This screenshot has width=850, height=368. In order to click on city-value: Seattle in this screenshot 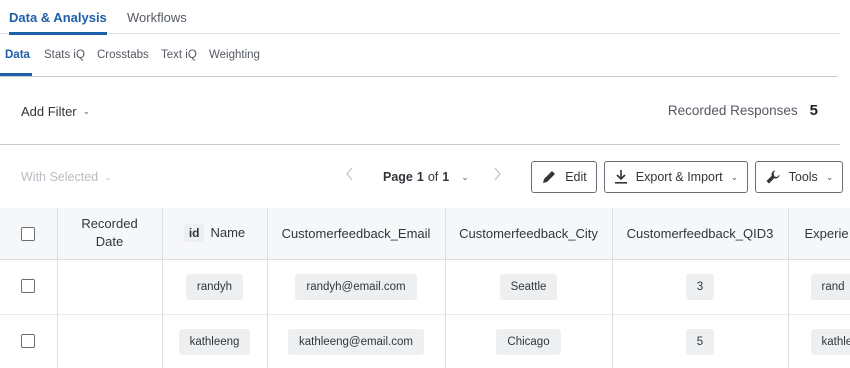, I will do `click(528, 286)`.